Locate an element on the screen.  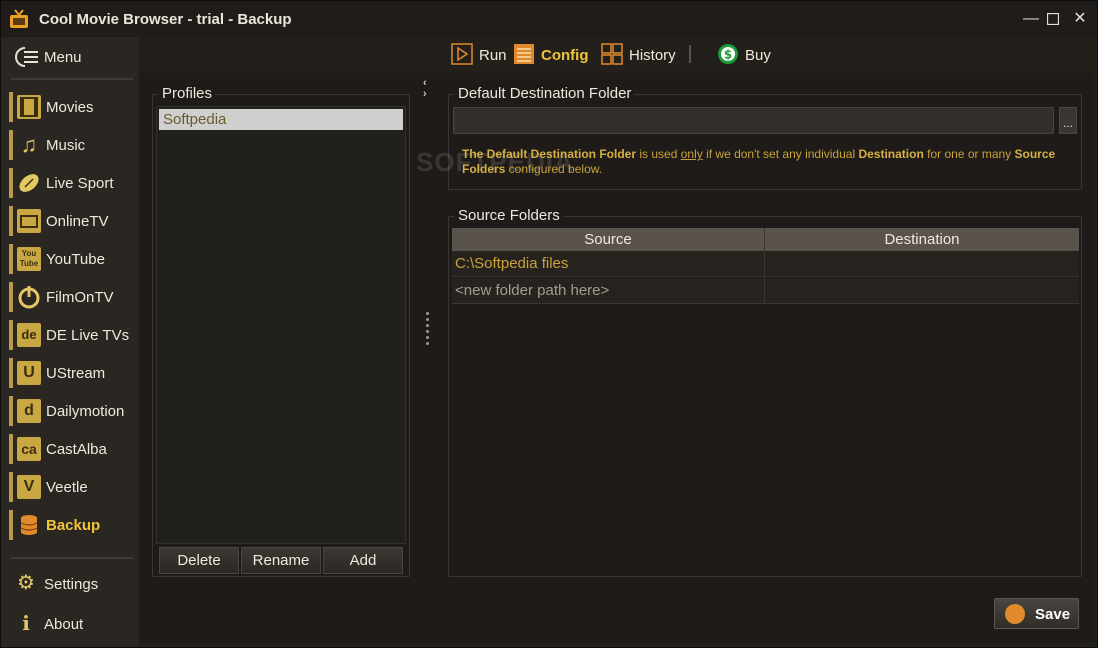
sidebar-item-label: CastAlba is located at coordinates (76, 449).